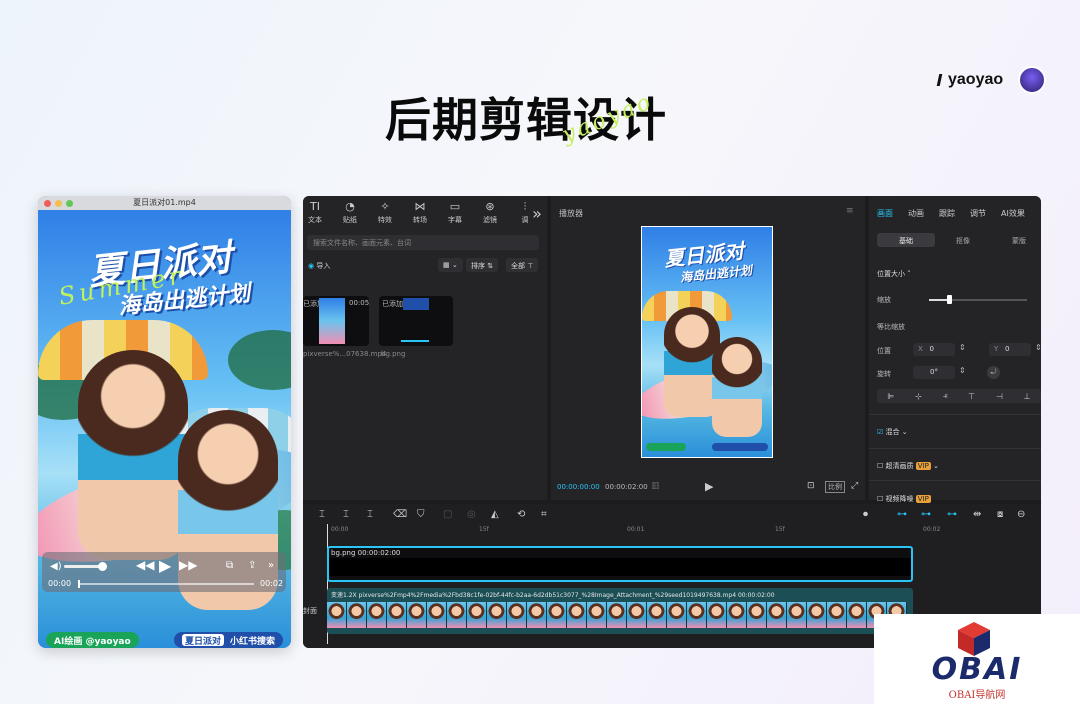  What do you see at coordinates (188, 565) in the screenshot?
I see `fast-forward-icon: ▶▶` at bounding box center [188, 565].